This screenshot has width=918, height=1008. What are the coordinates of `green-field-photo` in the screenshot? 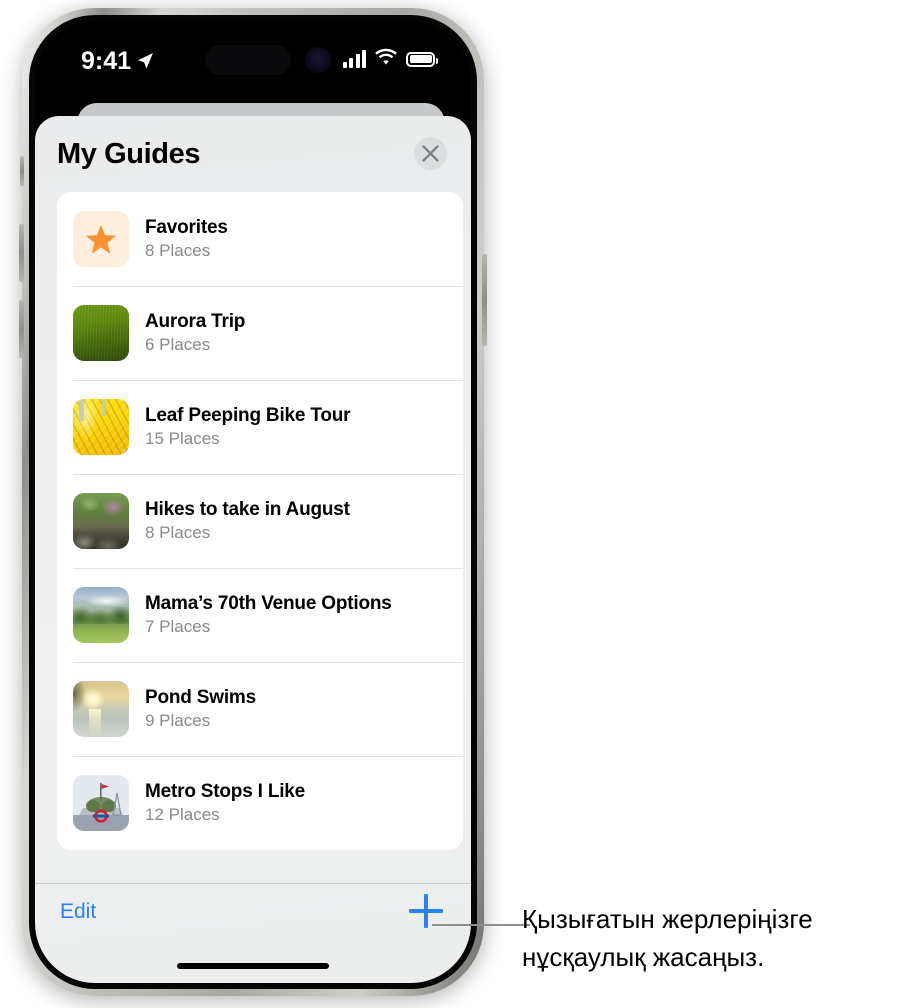 It's located at (101, 333).